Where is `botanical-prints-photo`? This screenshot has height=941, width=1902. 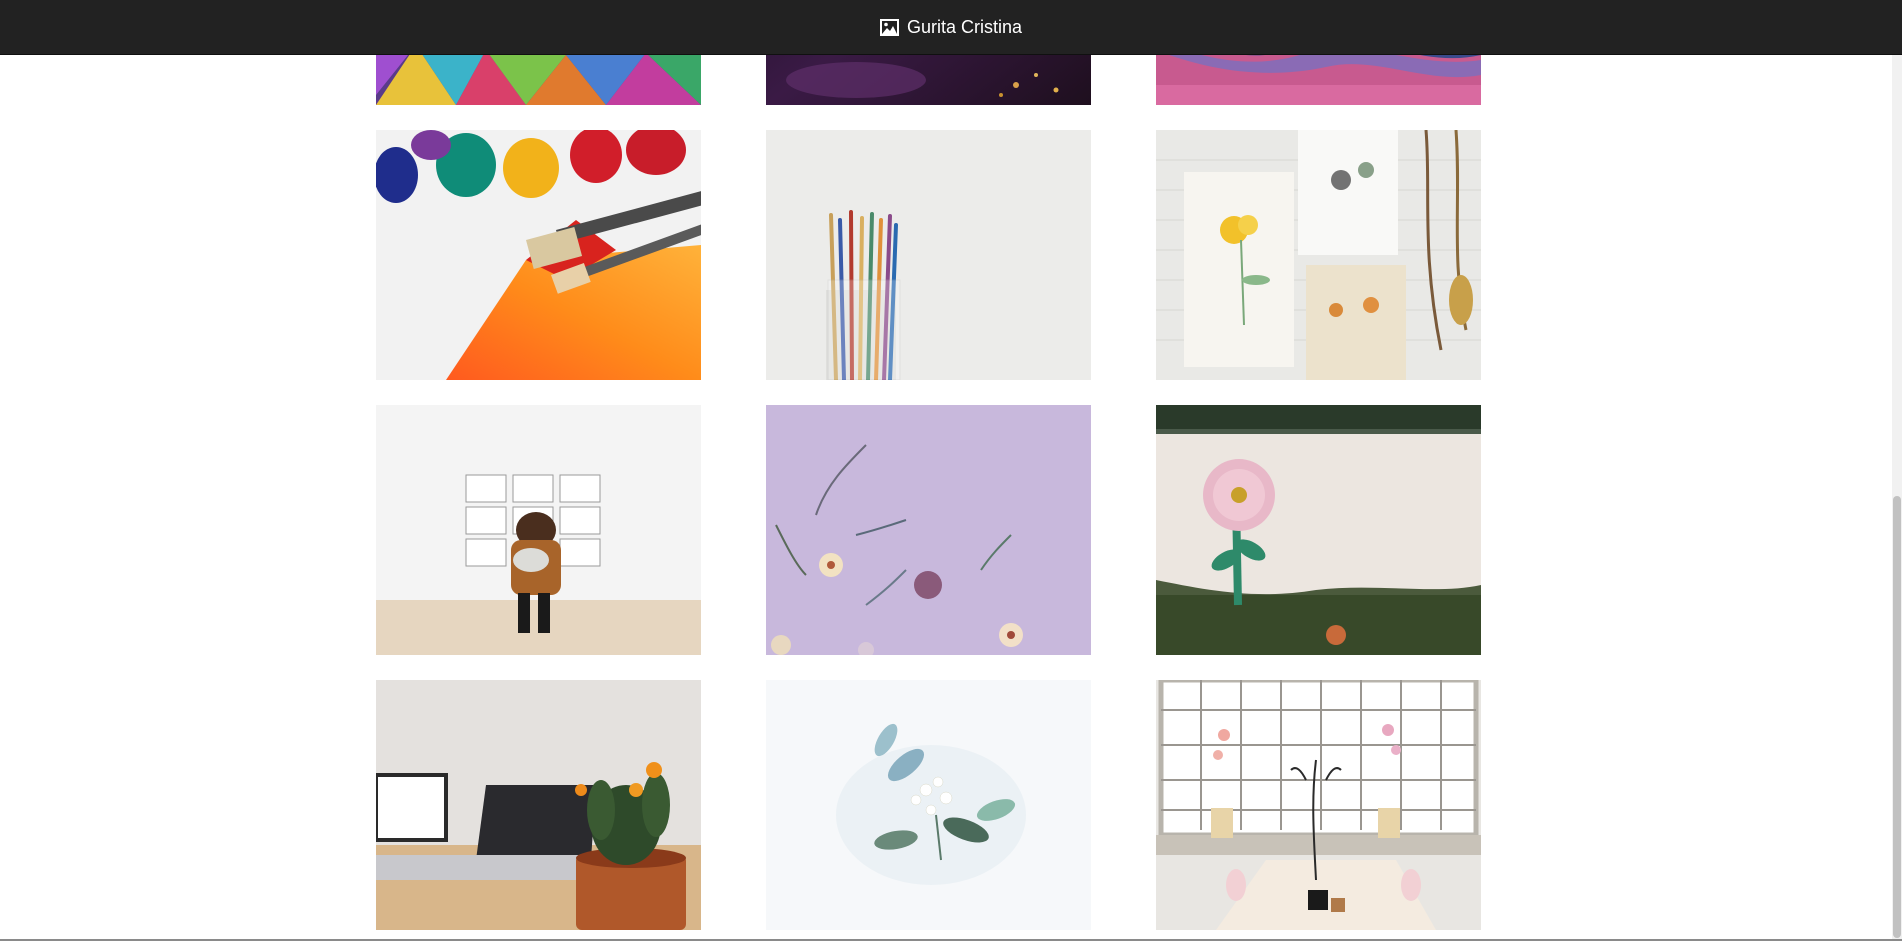 botanical-prints-photo is located at coordinates (1318, 255).